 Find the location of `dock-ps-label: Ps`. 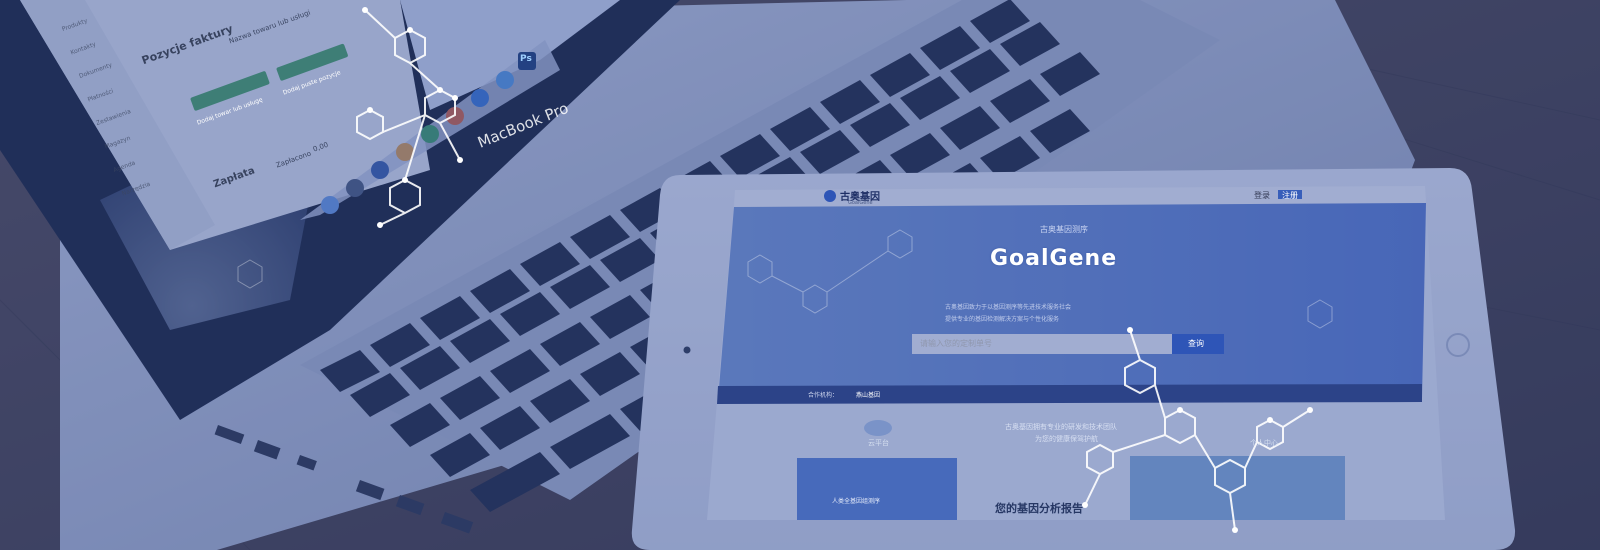

dock-ps-label: Ps is located at coordinates (526, 59).